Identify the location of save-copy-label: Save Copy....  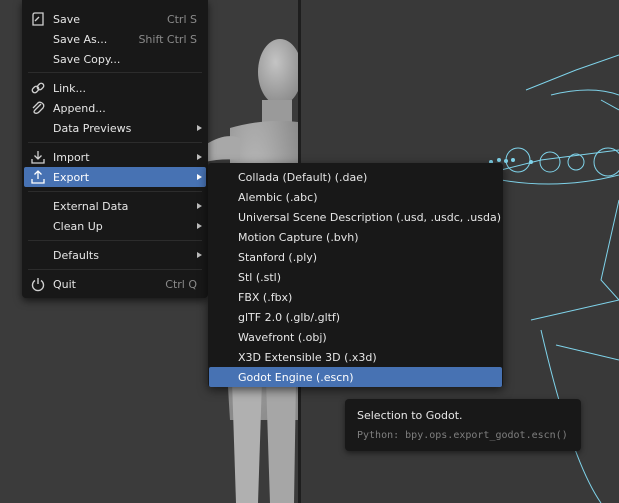
(87, 59).